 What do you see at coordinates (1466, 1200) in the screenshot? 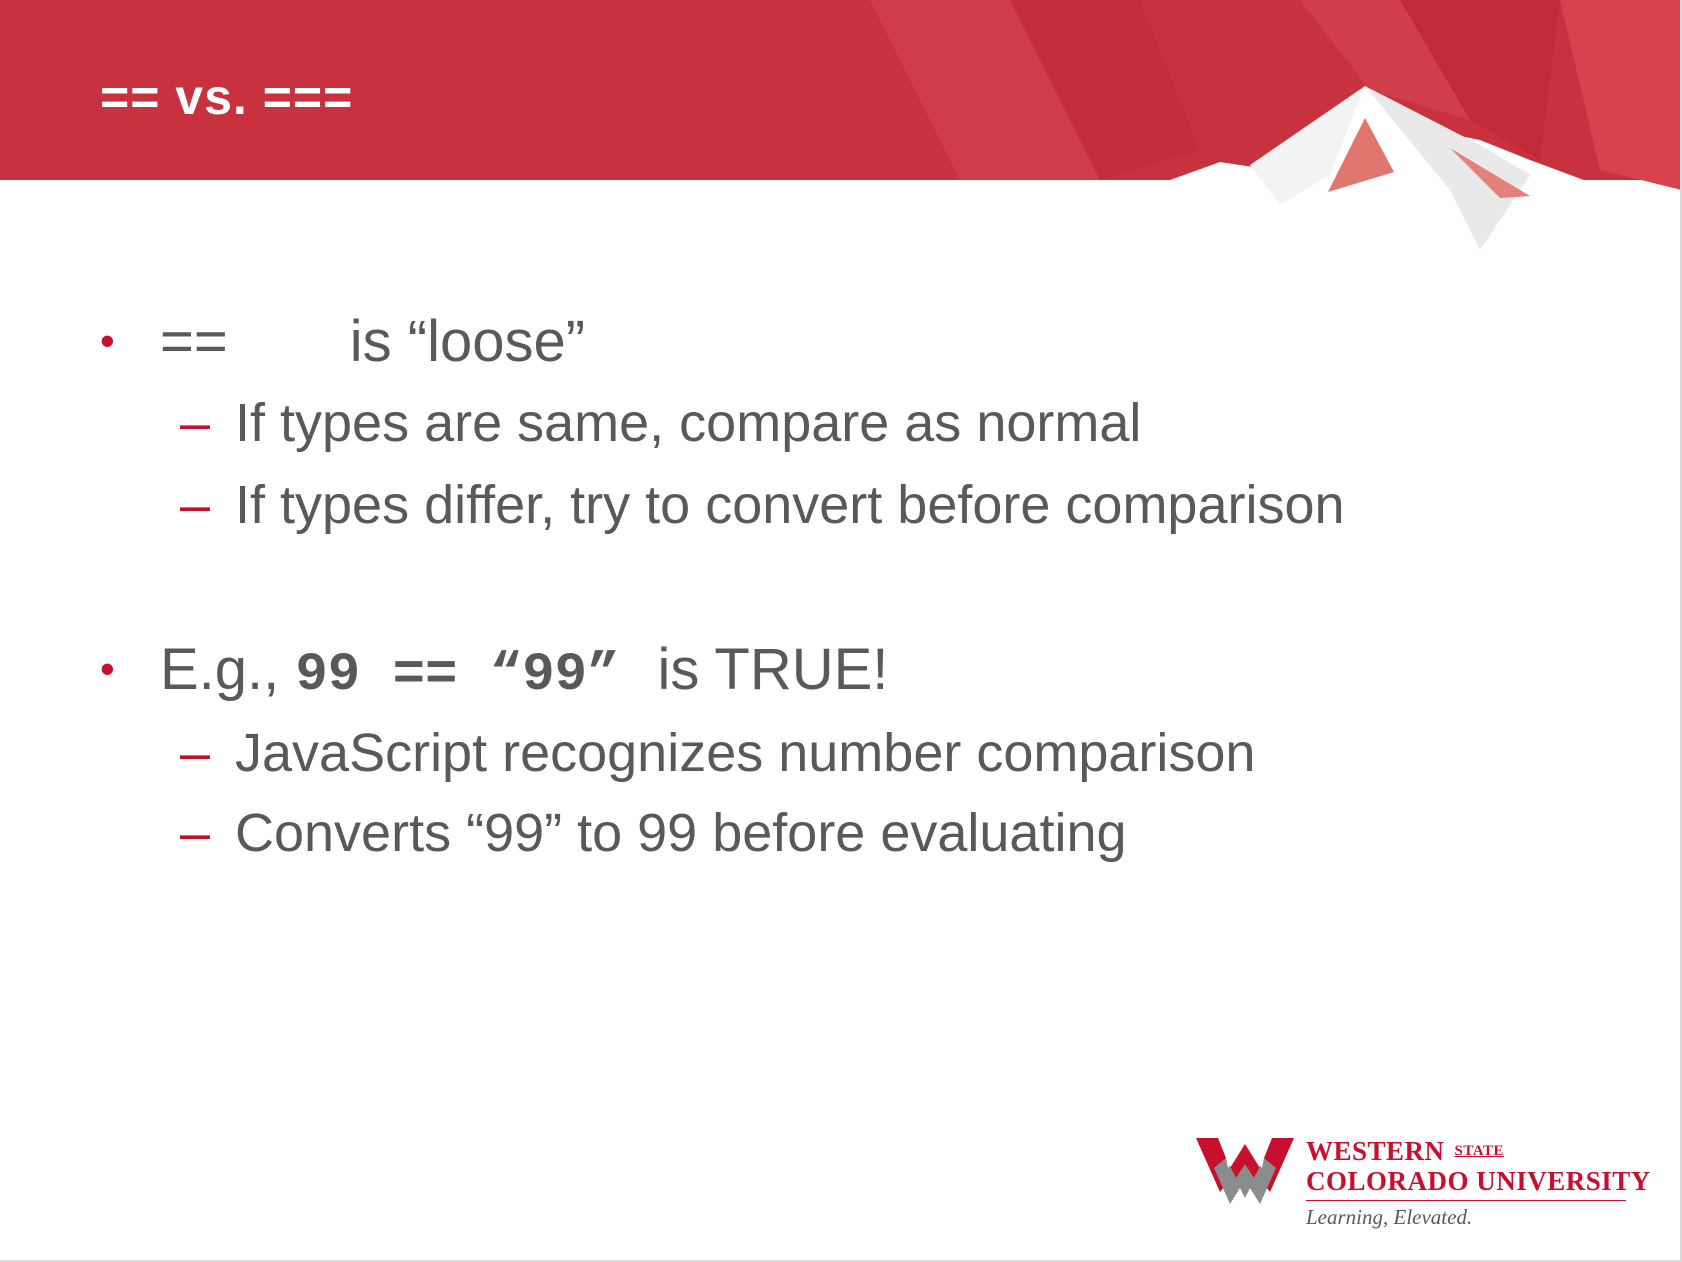
I see `logo-divider` at bounding box center [1466, 1200].